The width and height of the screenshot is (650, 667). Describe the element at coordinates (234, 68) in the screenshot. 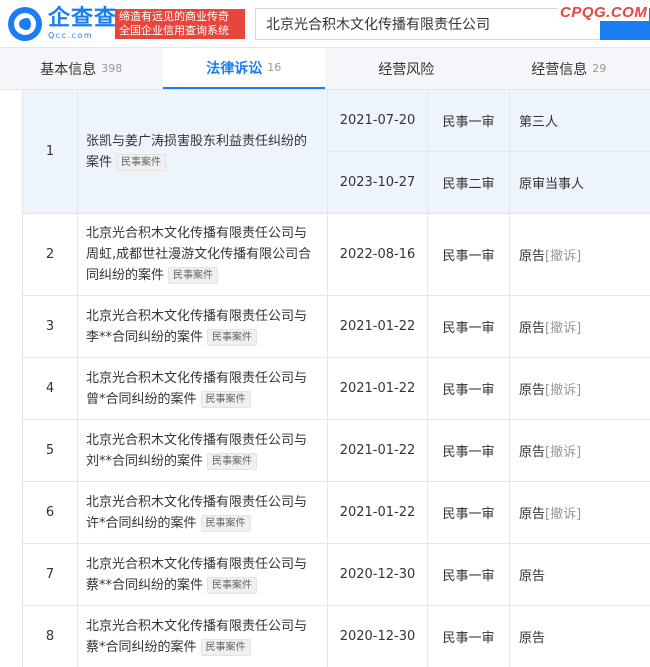

I see `tab-label: 法律诉讼` at that location.